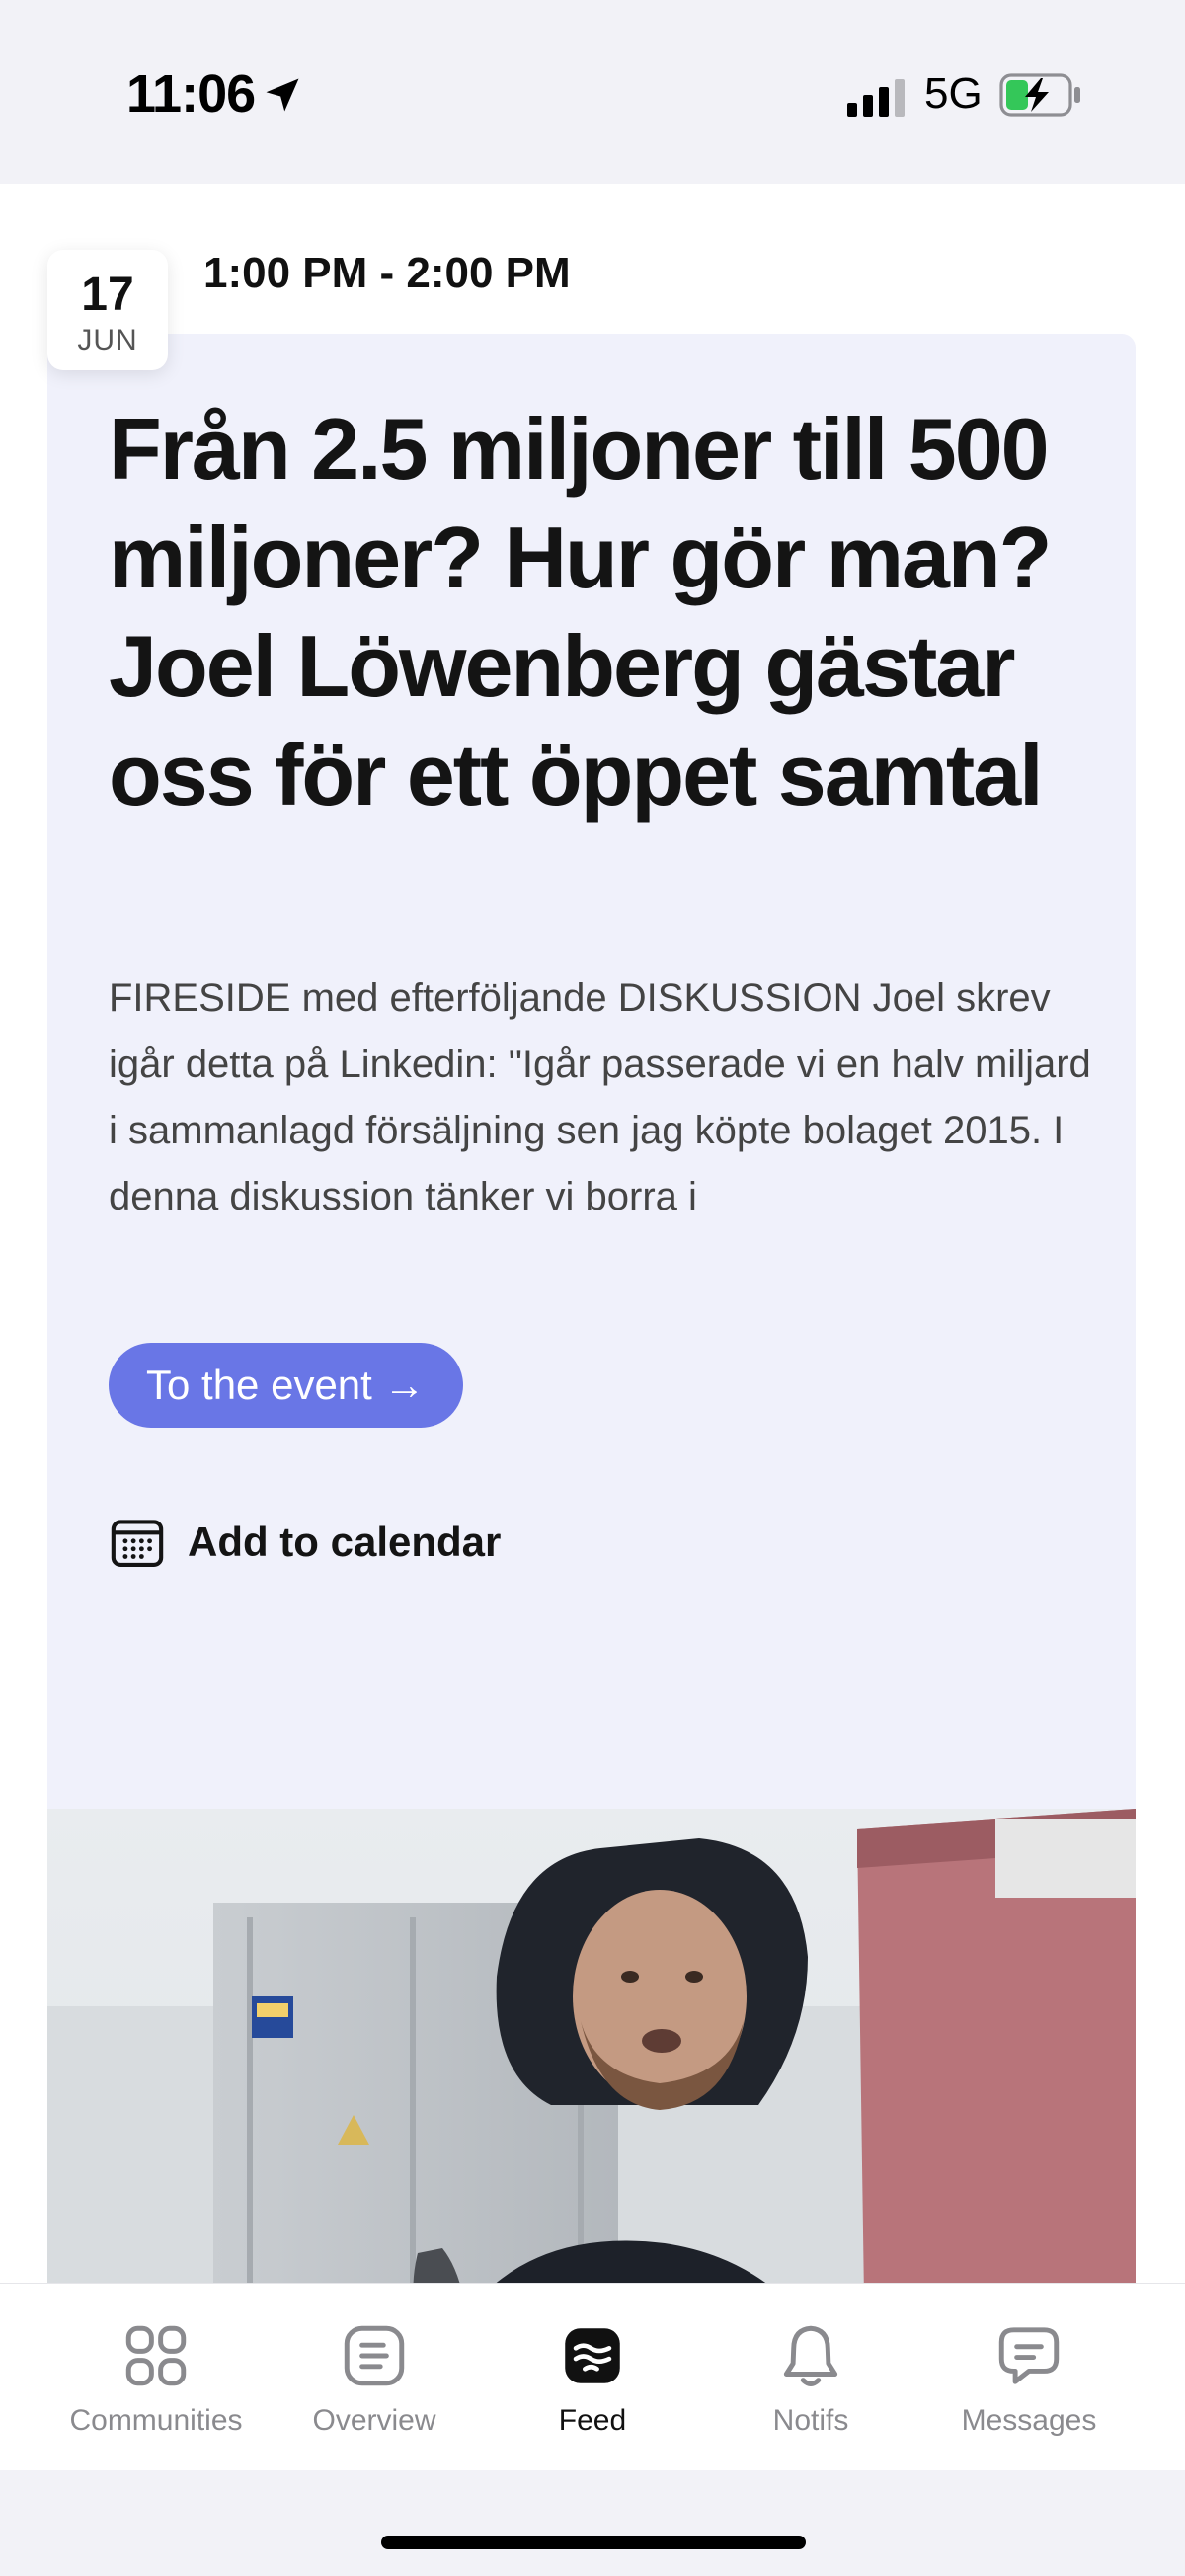 This screenshot has width=1185, height=2576. Describe the element at coordinates (286, 1385) in the screenshot. I see `to-the-event-button: To the event →` at that location.